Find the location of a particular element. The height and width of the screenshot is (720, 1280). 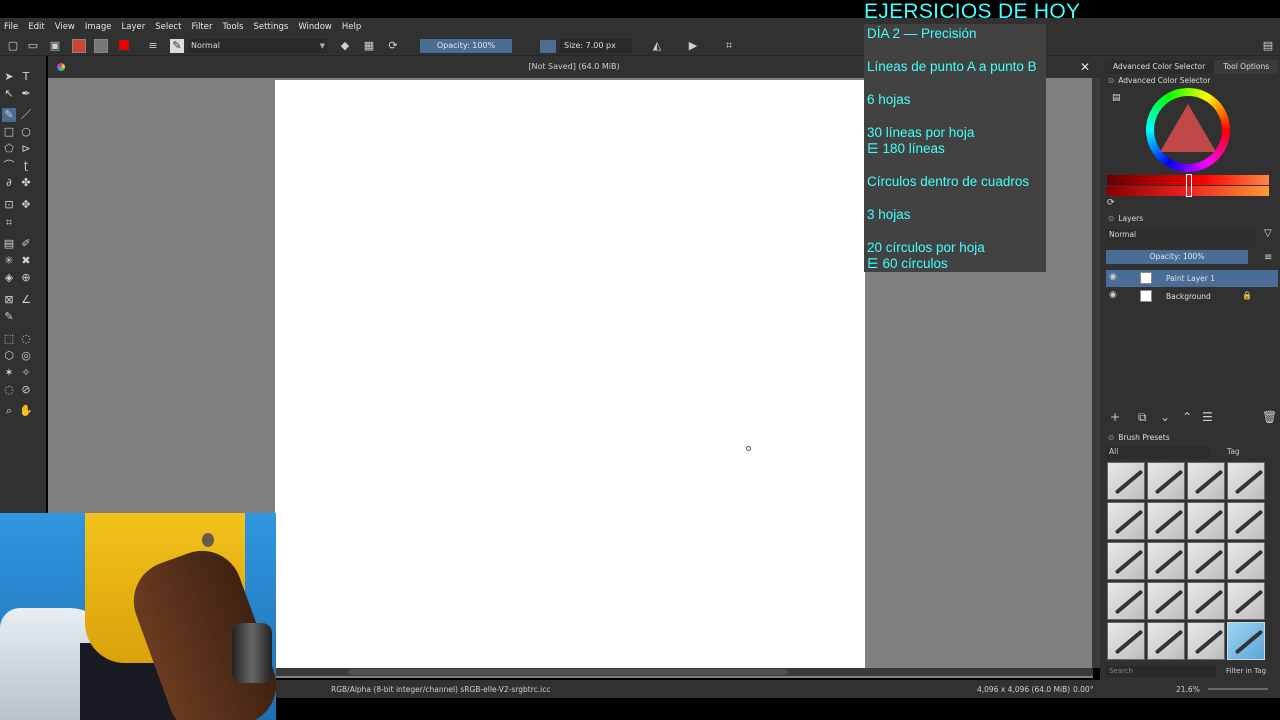

filter-icon: ▽ is located at coordinates (1268, 233).